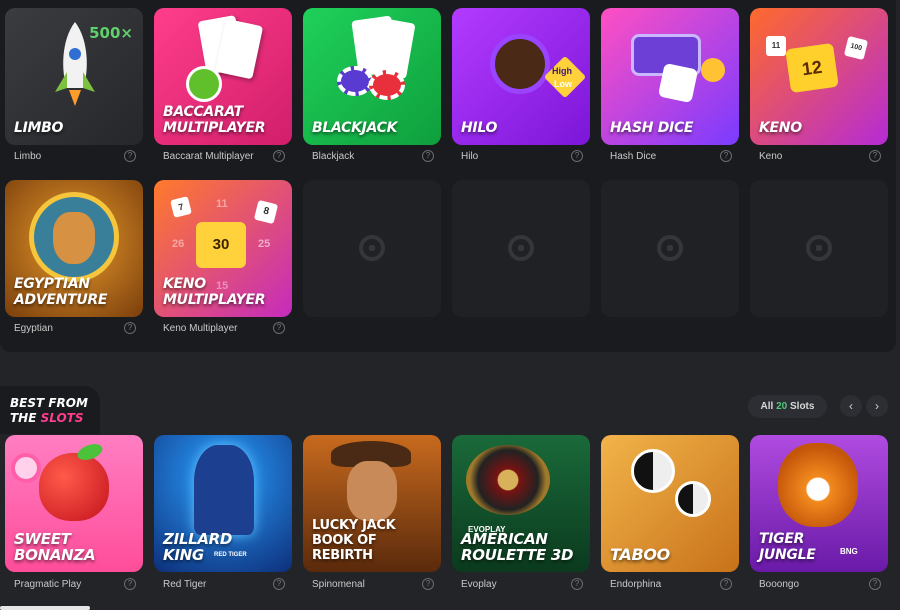 The image size is (900, 610). I want to click on cube-icon: 30, so click(221, 245).